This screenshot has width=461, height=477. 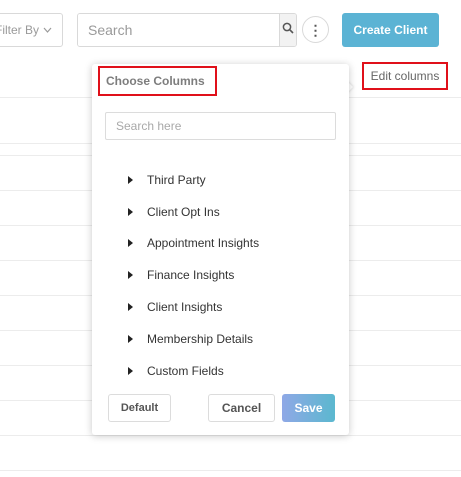 I want to click on column-group-finance-insights: Finance Insights, so click(x=220, y=275).